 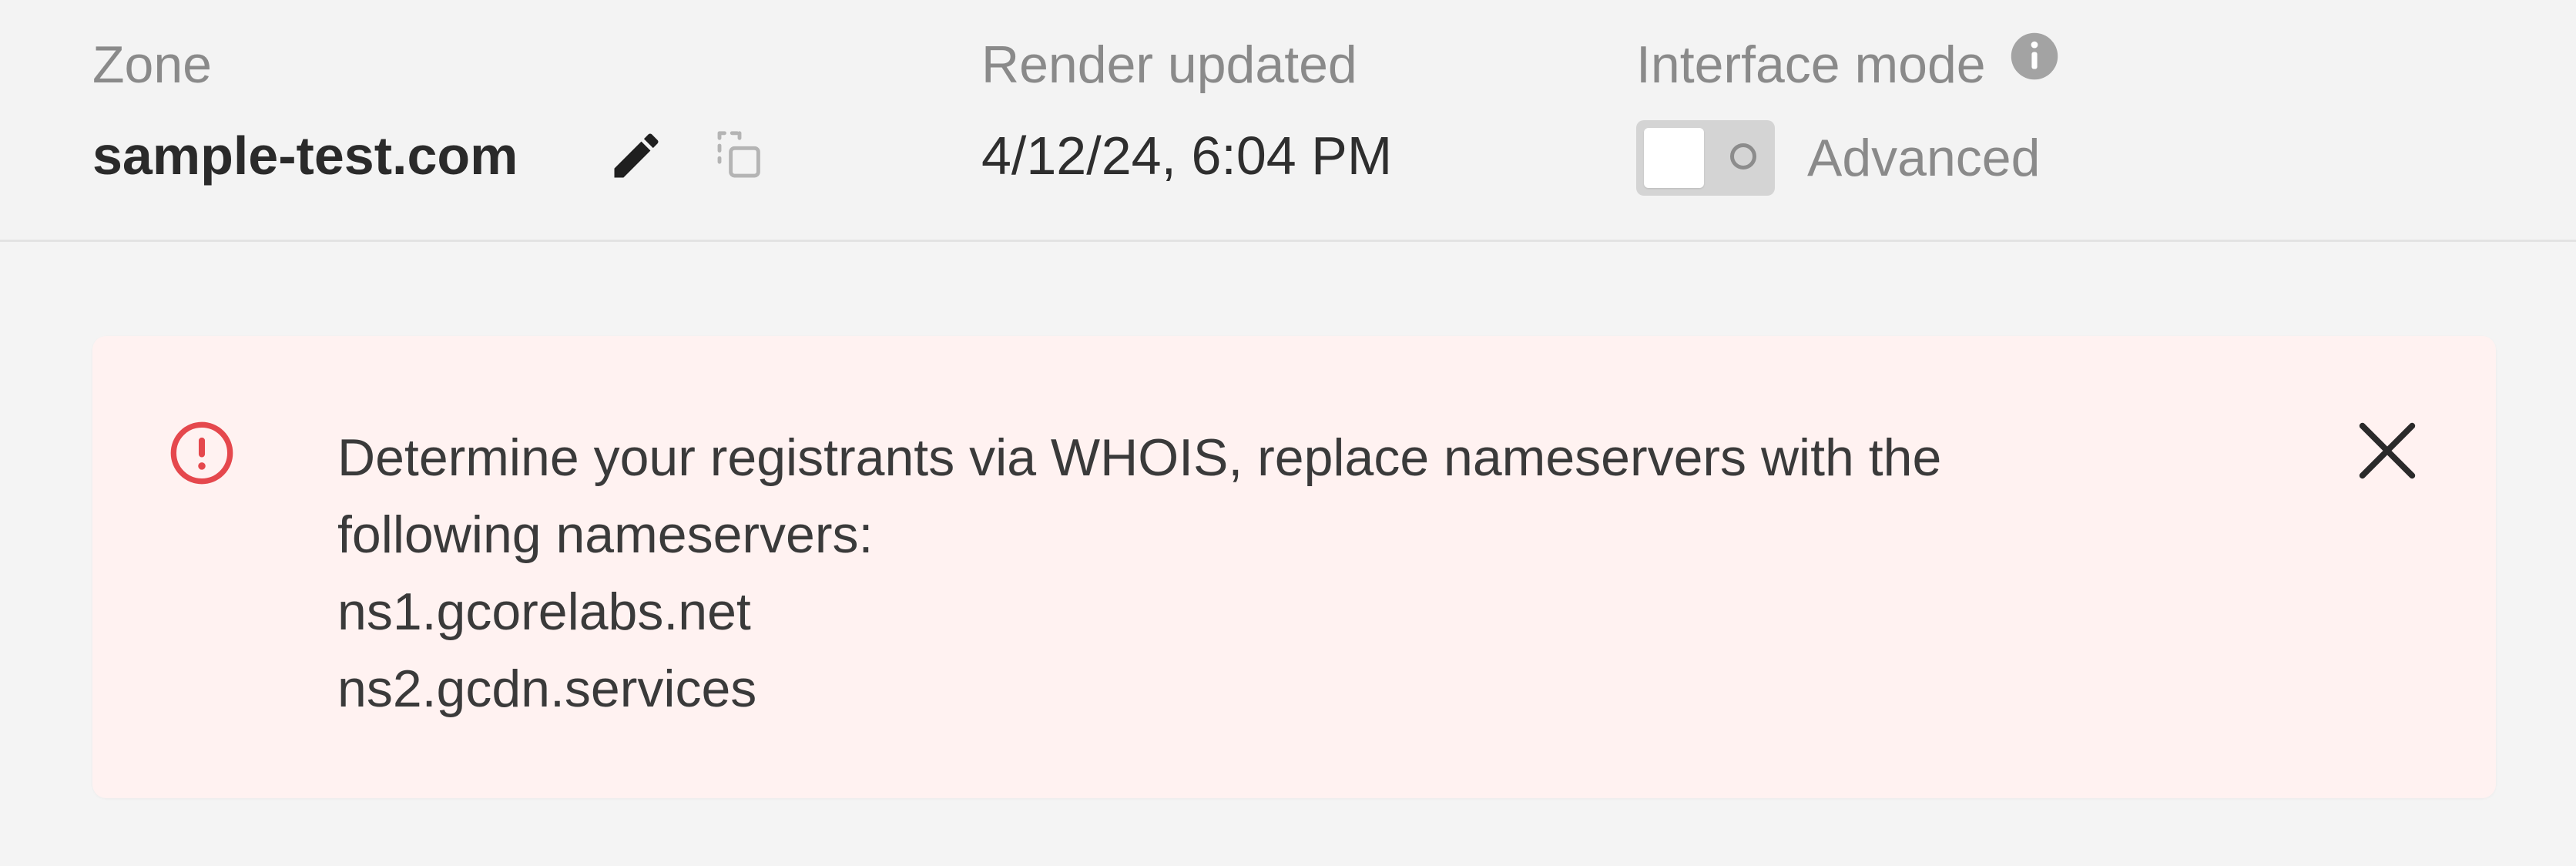 What do you see at coordinates (1743, 156) in the screenshot?
I see `toggle-off-indicator-icon` at bounding box center [1743, 156].